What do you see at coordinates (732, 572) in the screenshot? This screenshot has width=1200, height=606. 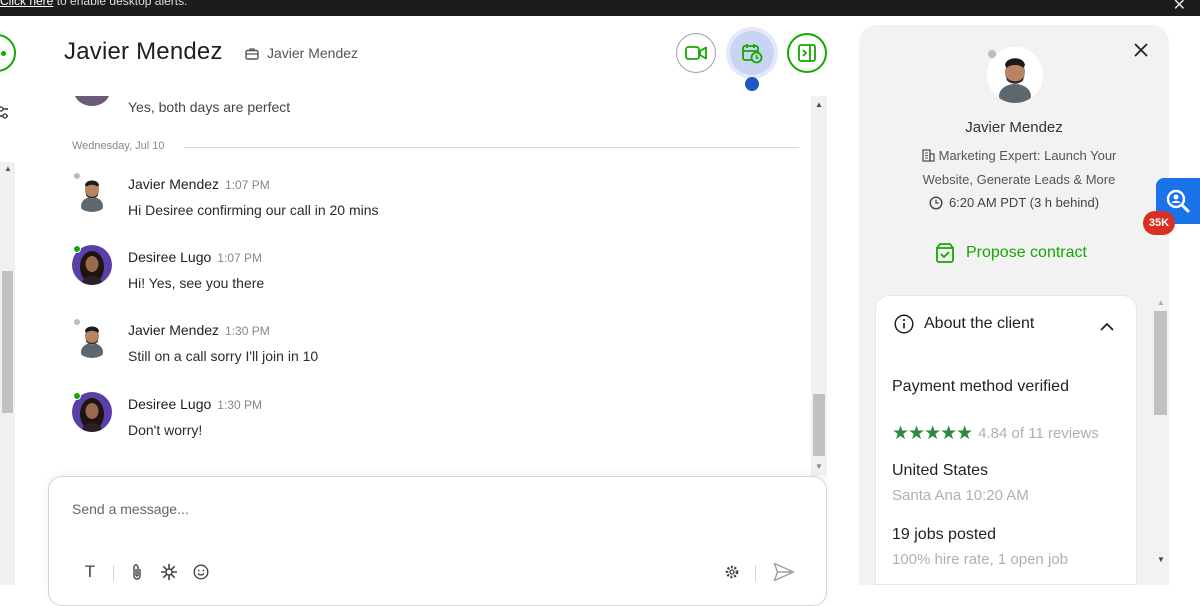 I see `settings-gear-icon` at bounding box center [732, 572].